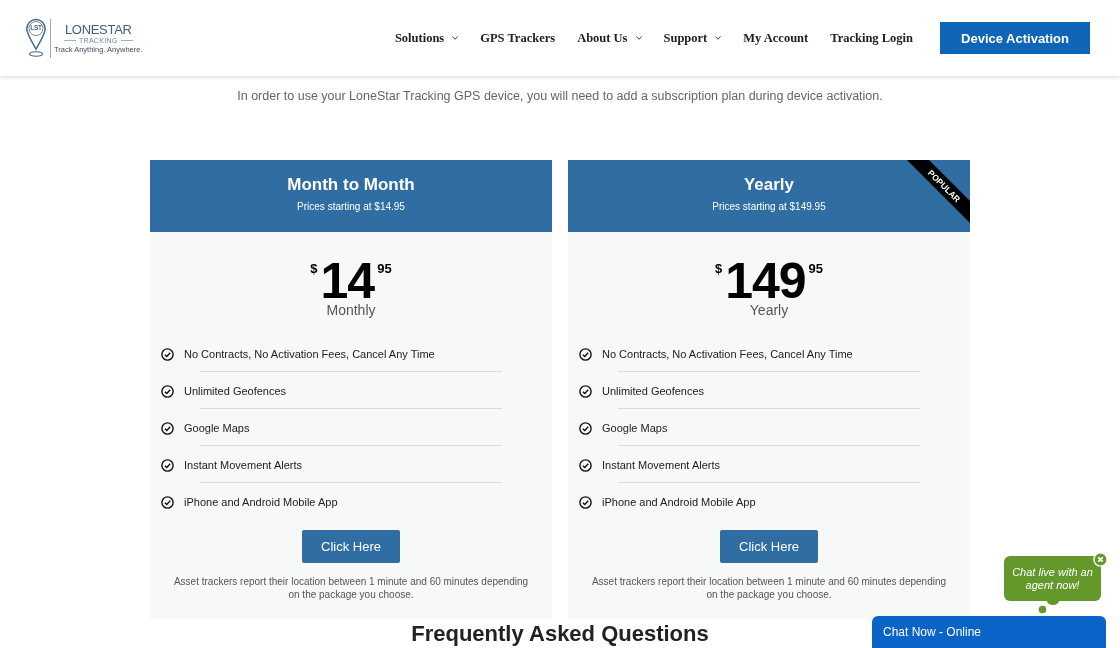 The height and width of the screenshot is (648, 1120). What do you see at coordinates (685, 38) in the screenshot?
I see `nav-link: Support` at bounding box center [685, 38].